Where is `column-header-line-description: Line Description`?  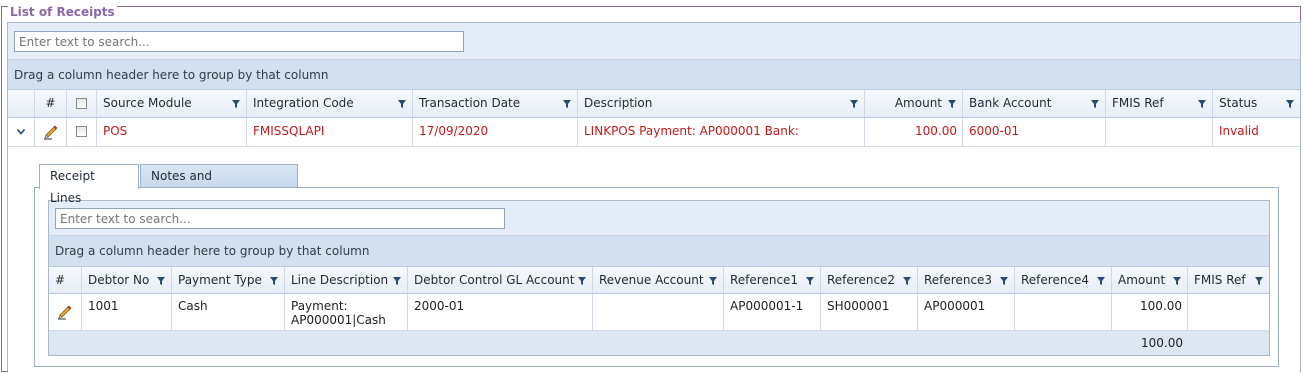 column-header-line-description: Line Description is located at coordinates (346, 280).